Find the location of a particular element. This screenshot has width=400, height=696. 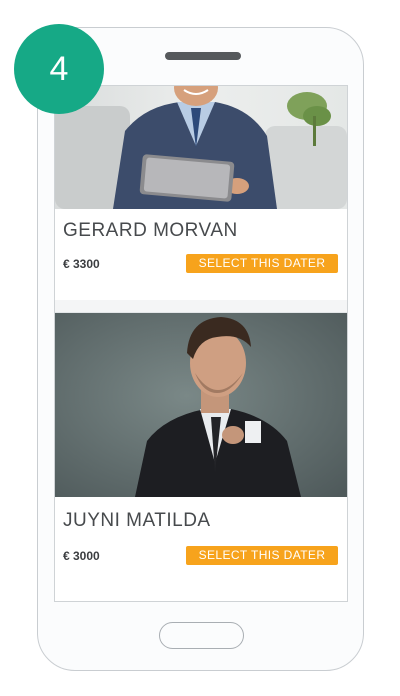

dater-name: GERARD MORVAN is located at coordinates (150, 230).